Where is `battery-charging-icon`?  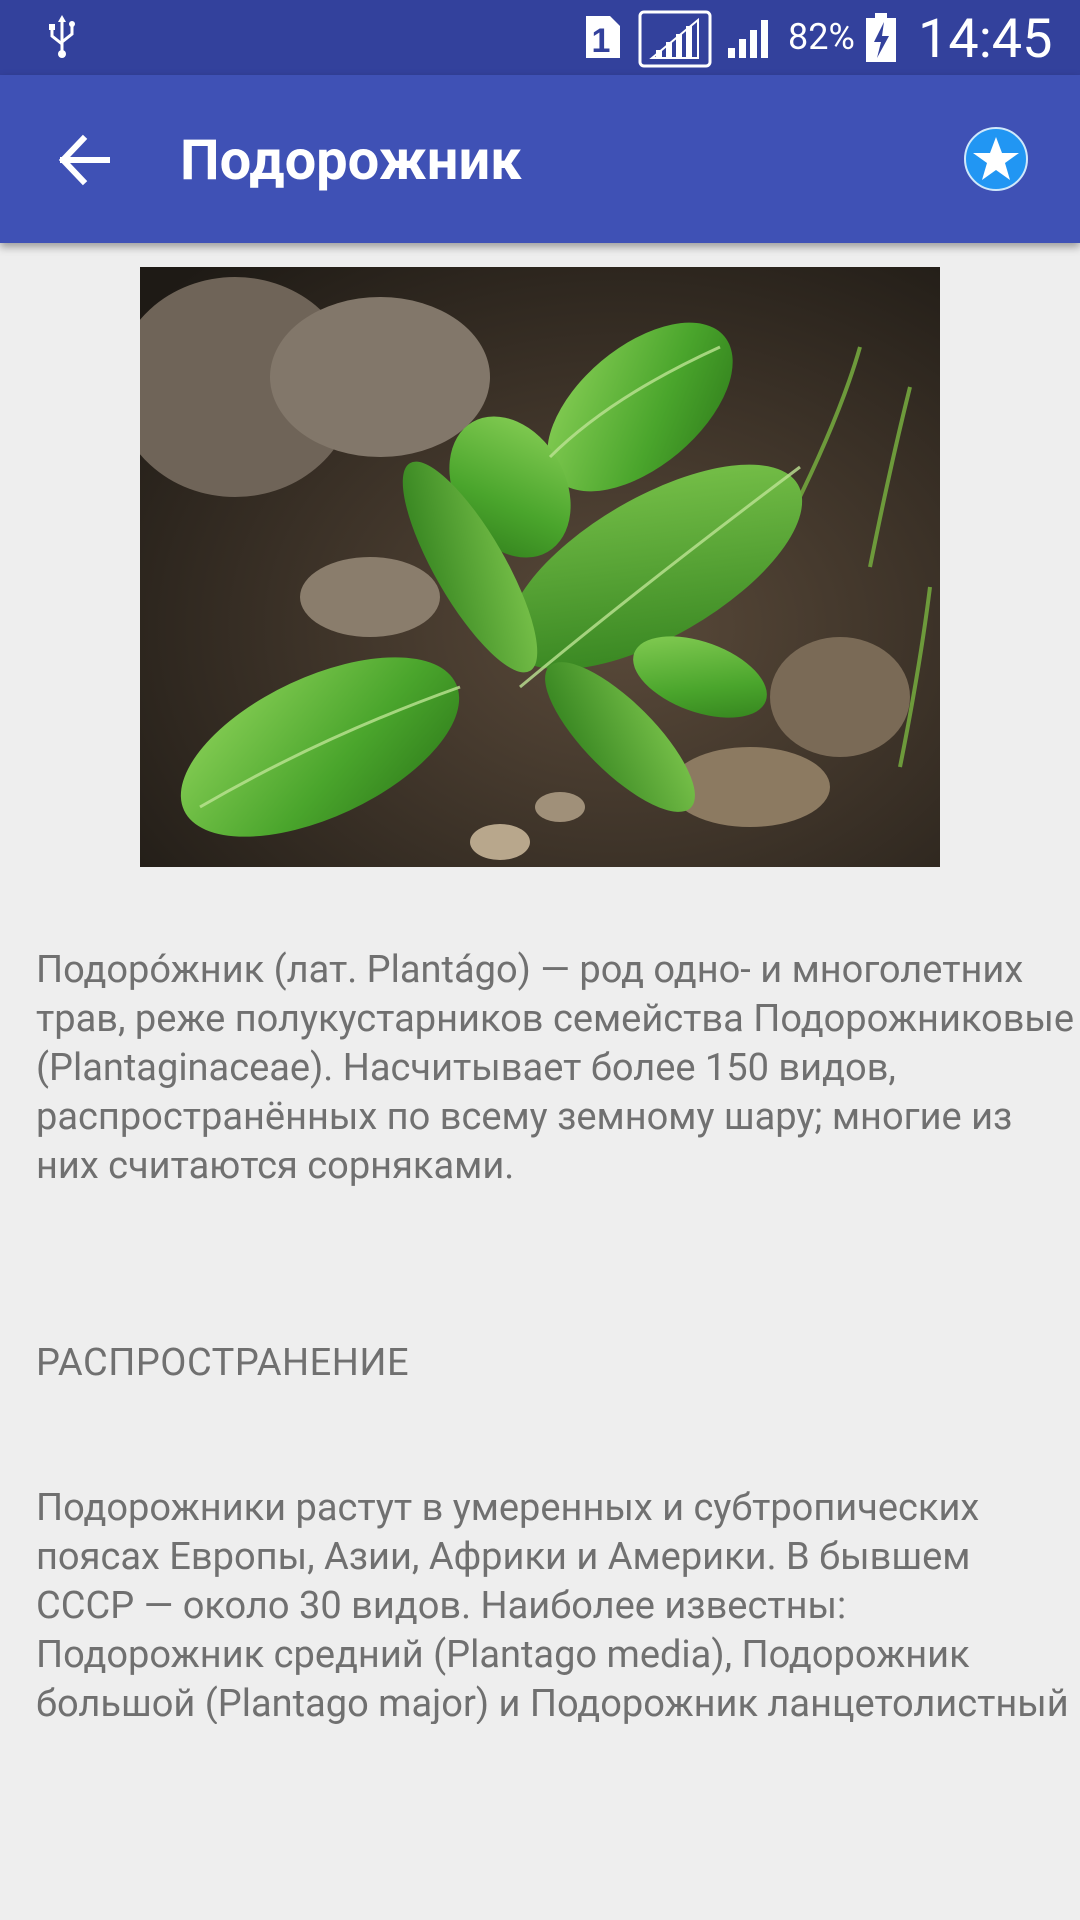
battery-charging-icon is located at coordinates (881, 37).